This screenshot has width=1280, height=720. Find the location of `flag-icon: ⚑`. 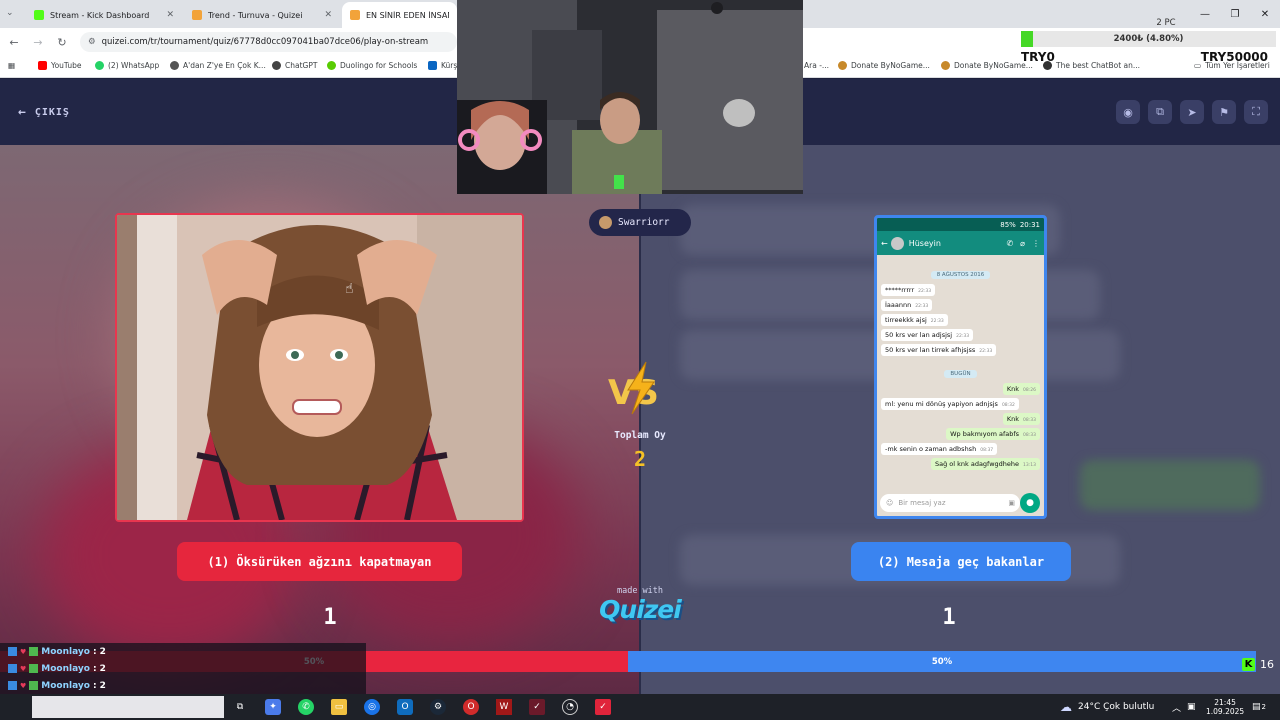

flag-icon: ⚑ is located at coordinates (1224, 112).